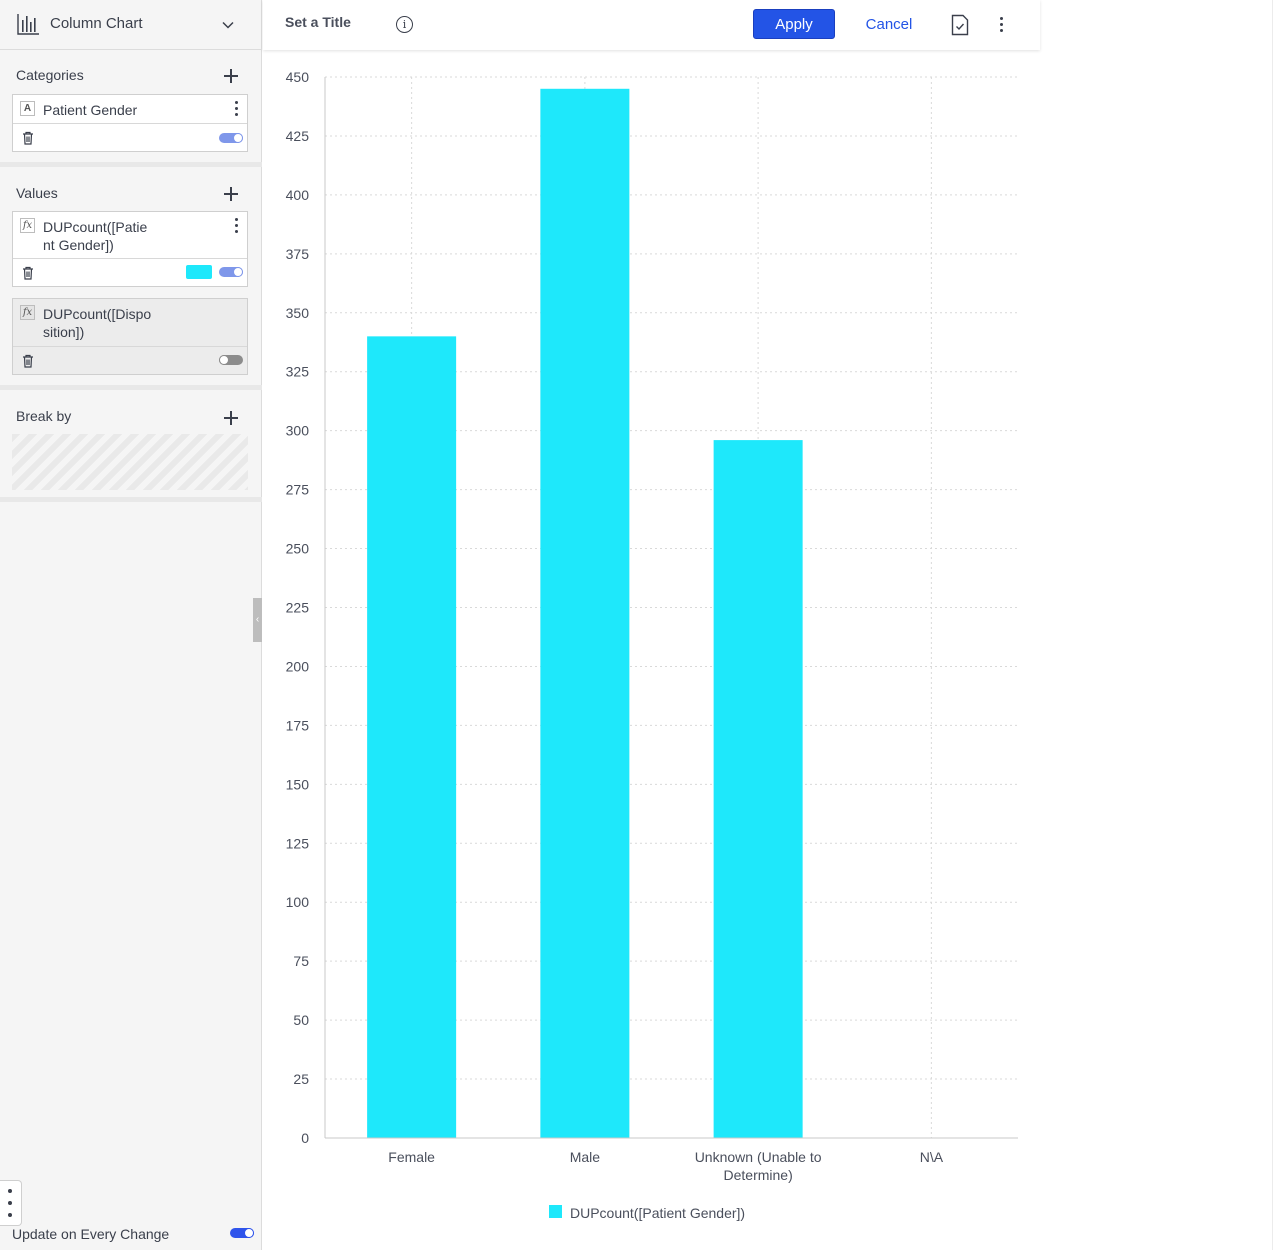 The height and width of the screenshot is (1250, 1278). I want to click on y-tick-label: 75, so click(301, 961).